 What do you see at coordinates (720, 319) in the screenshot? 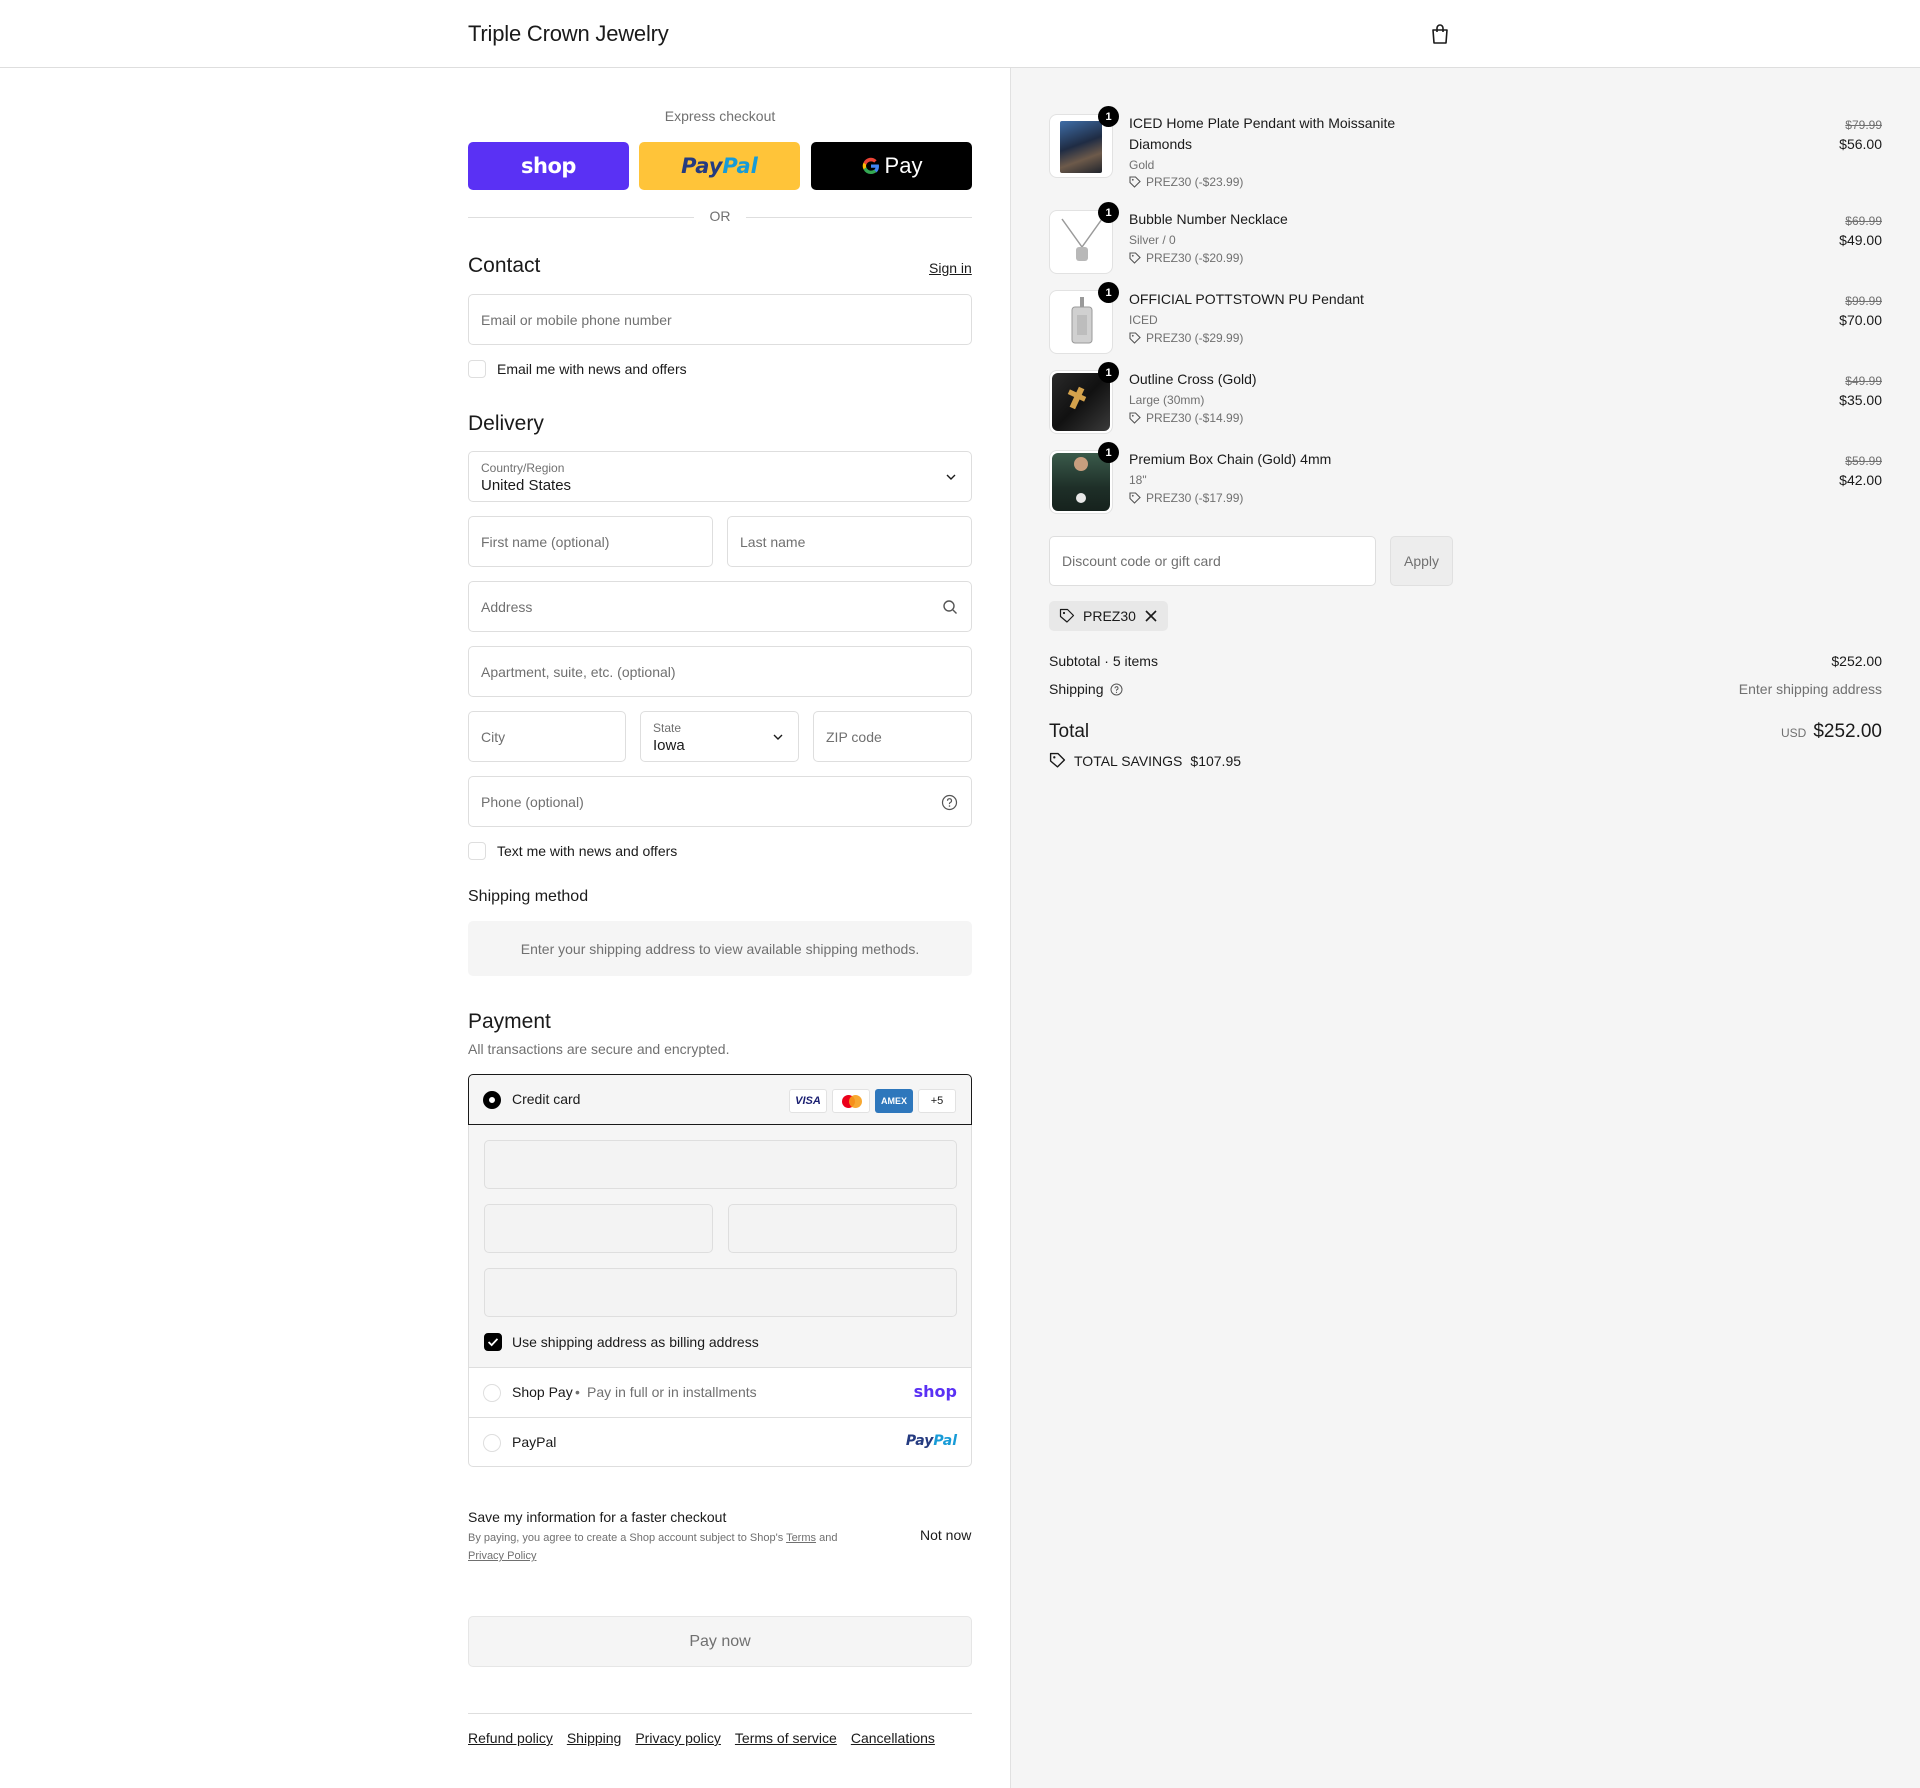
I see `email-field: Email or mobile phone number` at bounding box center [720, 319].